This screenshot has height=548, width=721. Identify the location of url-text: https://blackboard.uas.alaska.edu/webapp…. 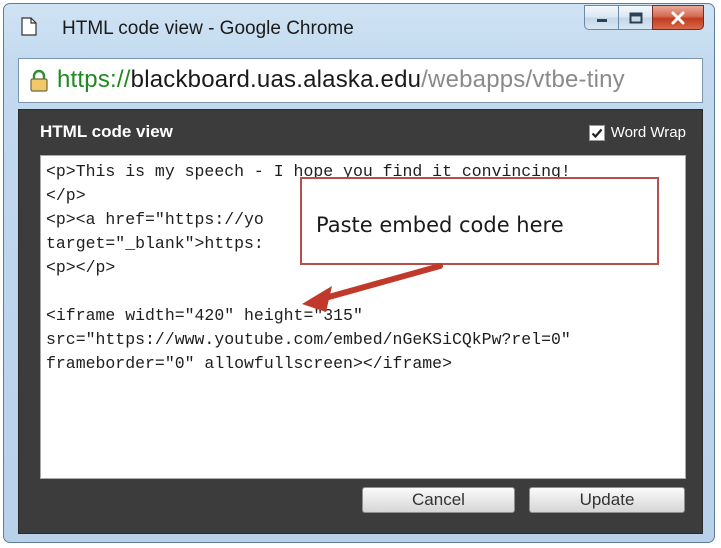
(341, 80).